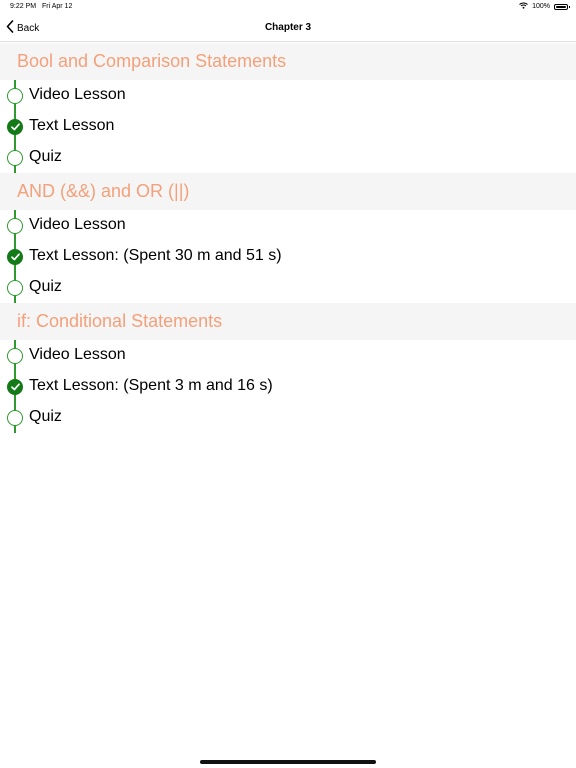 This screenshot has height=768, width=576. Describe the element at coordinates (57, 6) in the screenshot. I see `status-date: Fri Apr 12` at that location.